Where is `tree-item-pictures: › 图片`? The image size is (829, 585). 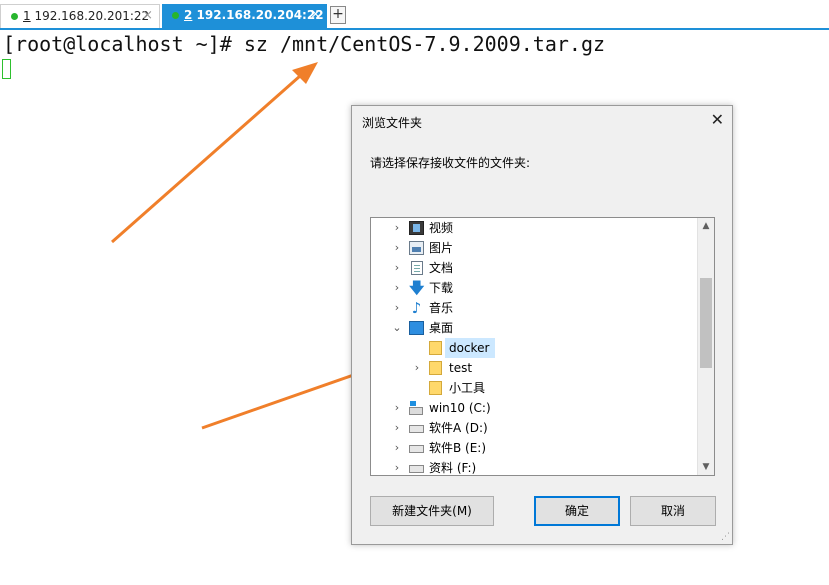 tree-item-pictures: › 图片 is located at coordinates (535, 248).